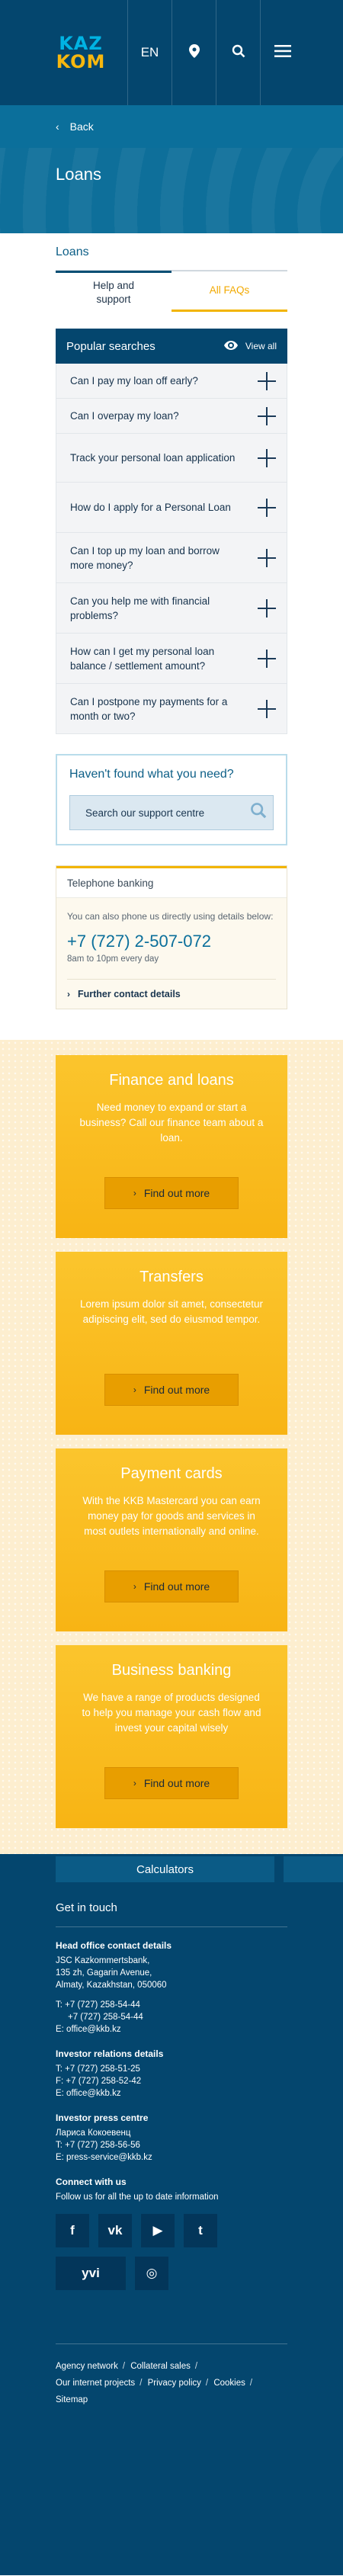 The width and height of the screenshot is (343, 2576). What do you see at coordinates (150, 507) in the screenshot?
I see `faq-question: How do I apply for a Personal Loan` at bounding box center [150, 507].